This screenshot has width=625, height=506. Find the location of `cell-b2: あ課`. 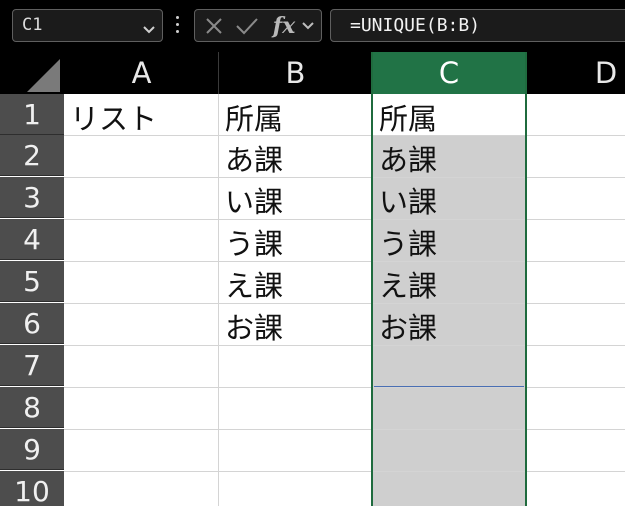

cell-b2: あ課 is located at coordinates (295, 157).